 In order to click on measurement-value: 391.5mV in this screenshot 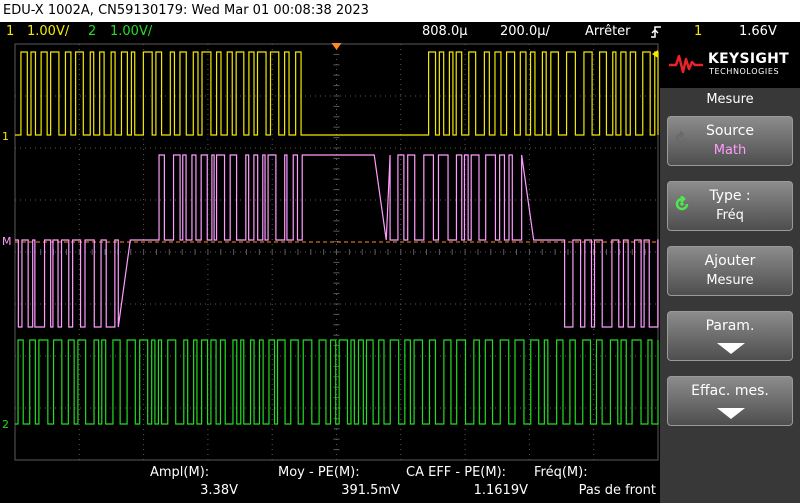, I will do `click(370, 490)`.